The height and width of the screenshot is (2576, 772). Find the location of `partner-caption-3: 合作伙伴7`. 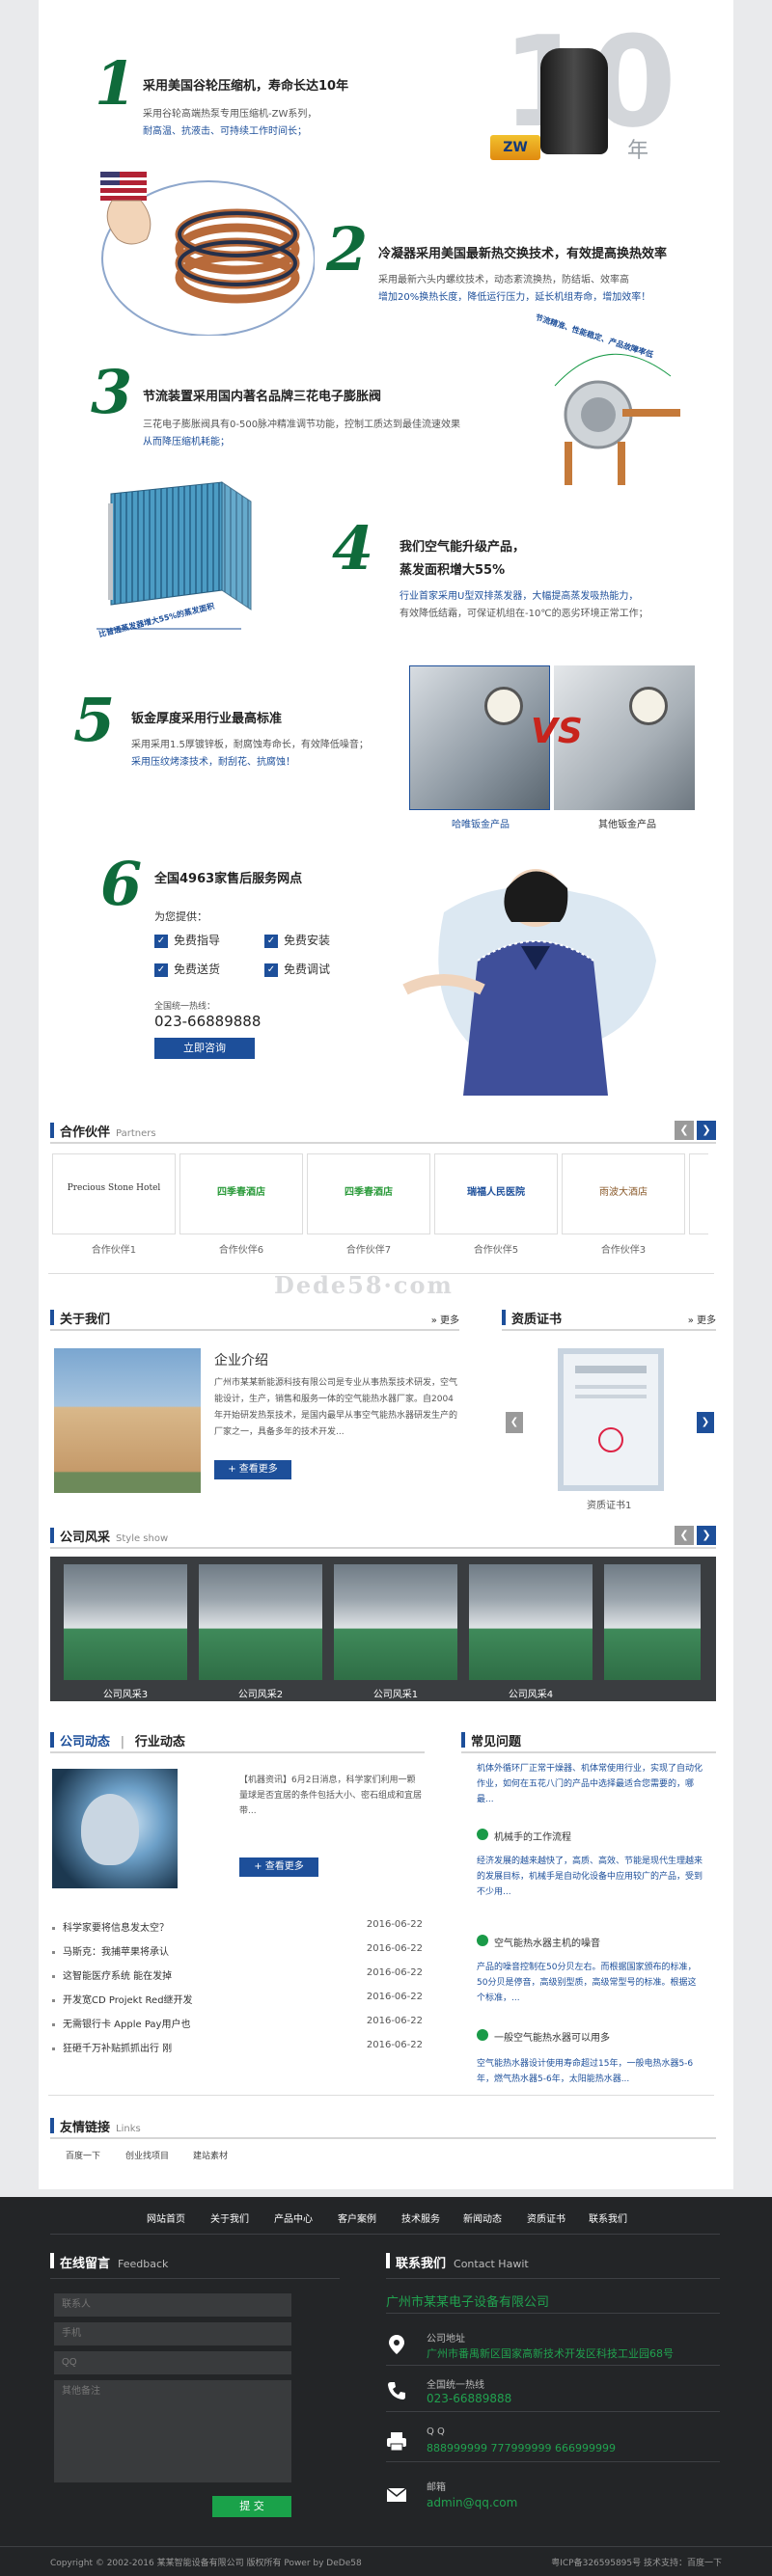

partner-caption-3: 合作伙伴7 is located at coordinates (368, 1248).